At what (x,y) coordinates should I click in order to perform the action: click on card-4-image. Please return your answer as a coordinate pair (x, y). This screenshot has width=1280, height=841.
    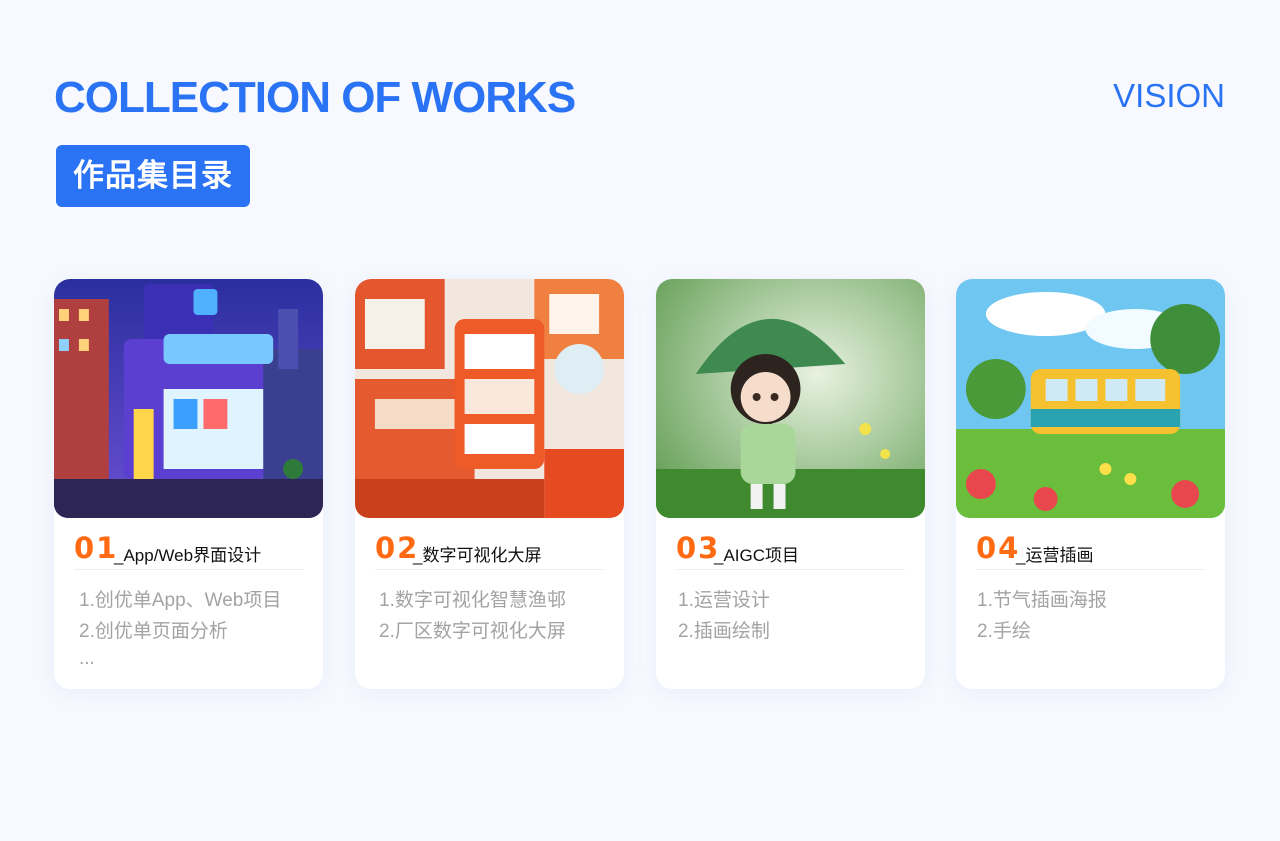
    Looking at the image, I should click on (1090, 398).